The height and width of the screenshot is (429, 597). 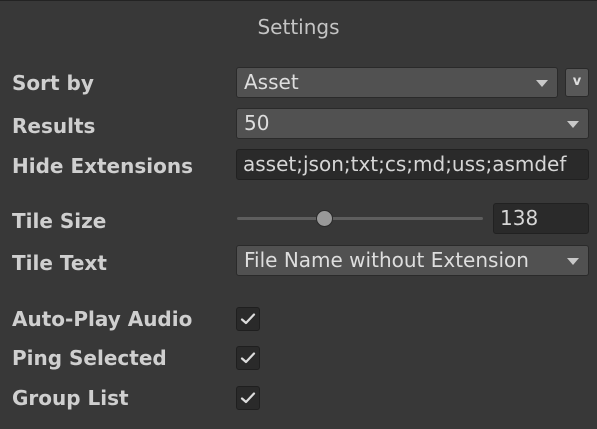 I want to click on group-list-label: Group List, so click(x=70, y=398).